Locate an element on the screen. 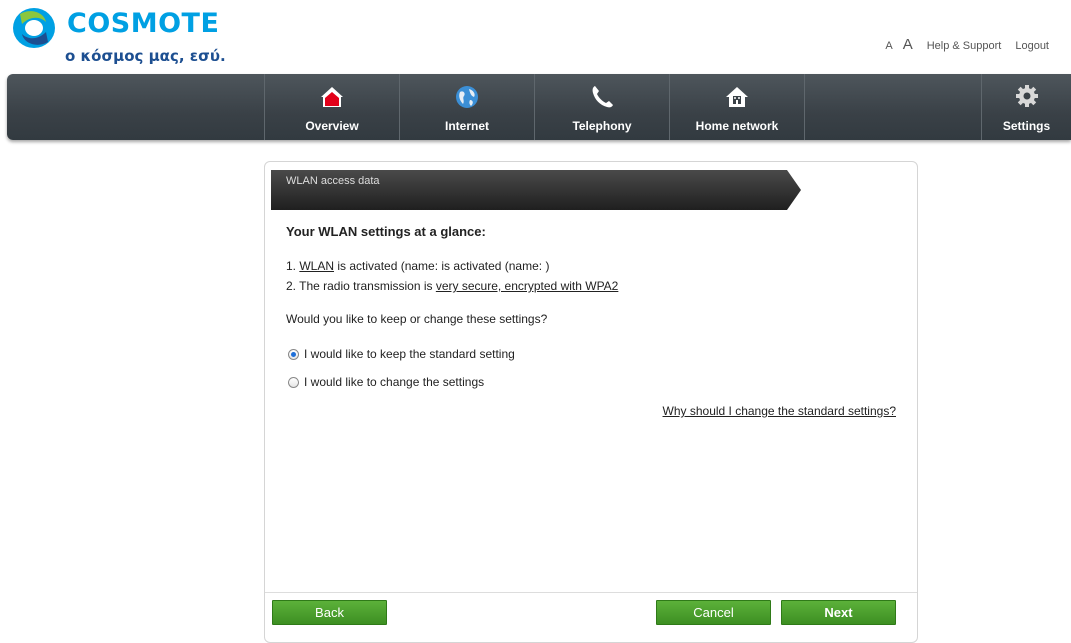 Image resolution: width=1071 pixels, height=643 pixels. nav-home-network-label: Home network is located at coordinates (737, 126).